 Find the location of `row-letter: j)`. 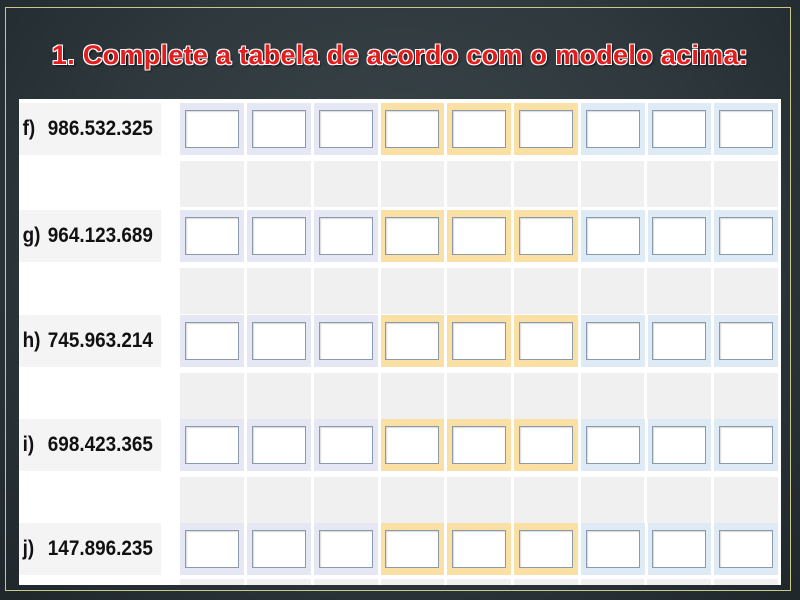

row-letter: j) is located at coordinates (28, 548).